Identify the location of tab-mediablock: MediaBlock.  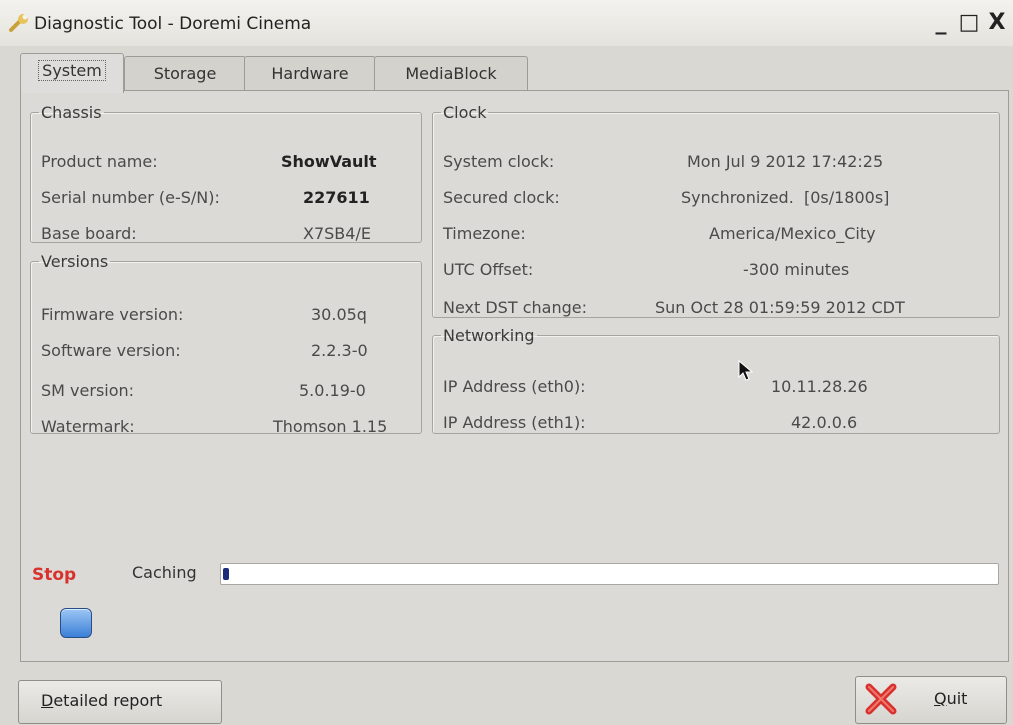
(451, 73).